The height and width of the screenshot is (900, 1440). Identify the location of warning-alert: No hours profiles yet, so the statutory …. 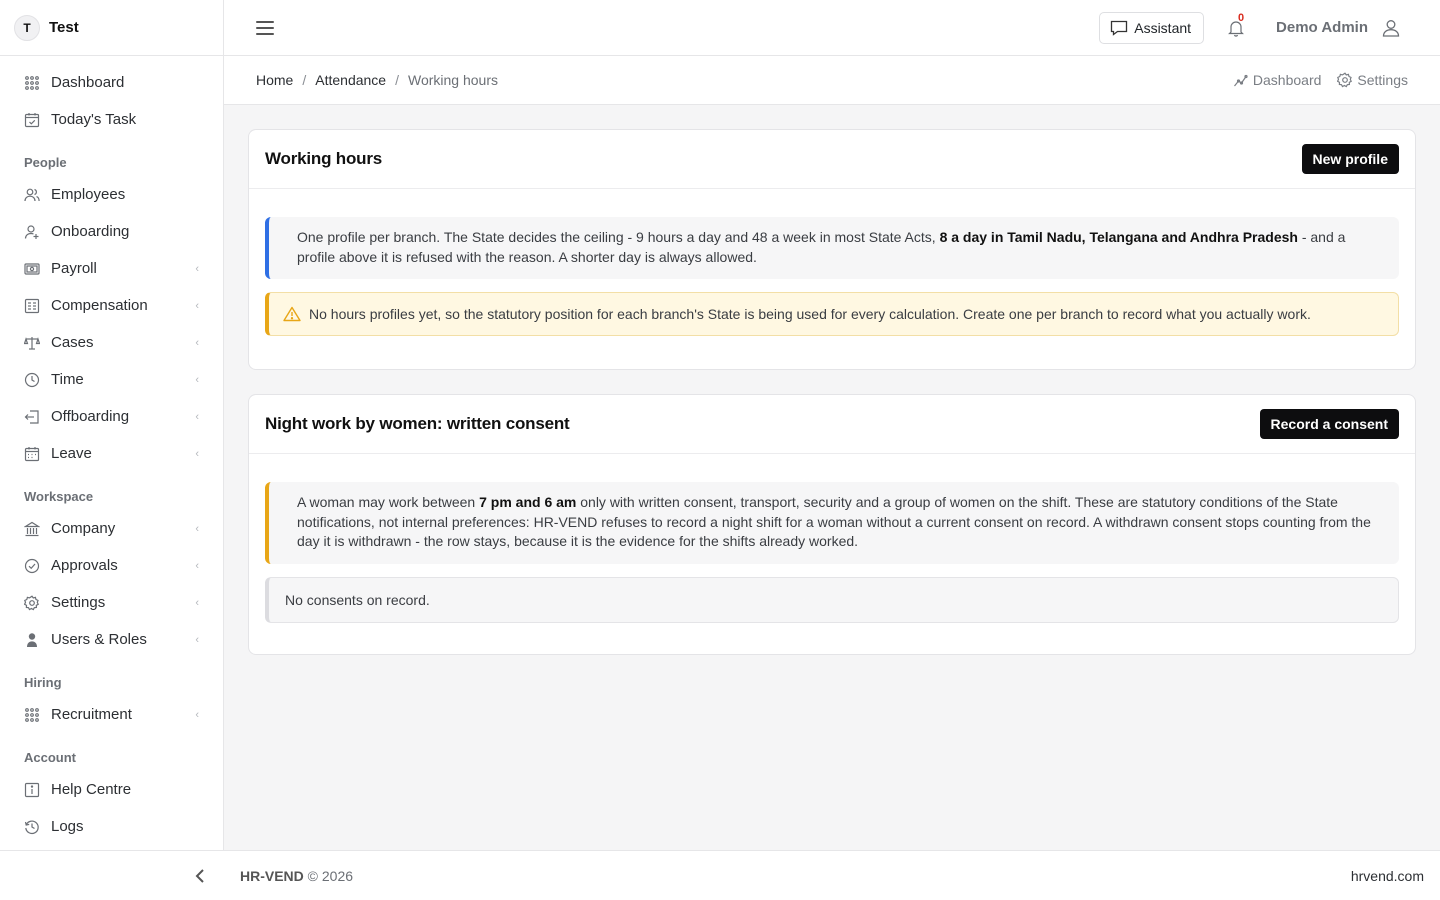
(832, 314).